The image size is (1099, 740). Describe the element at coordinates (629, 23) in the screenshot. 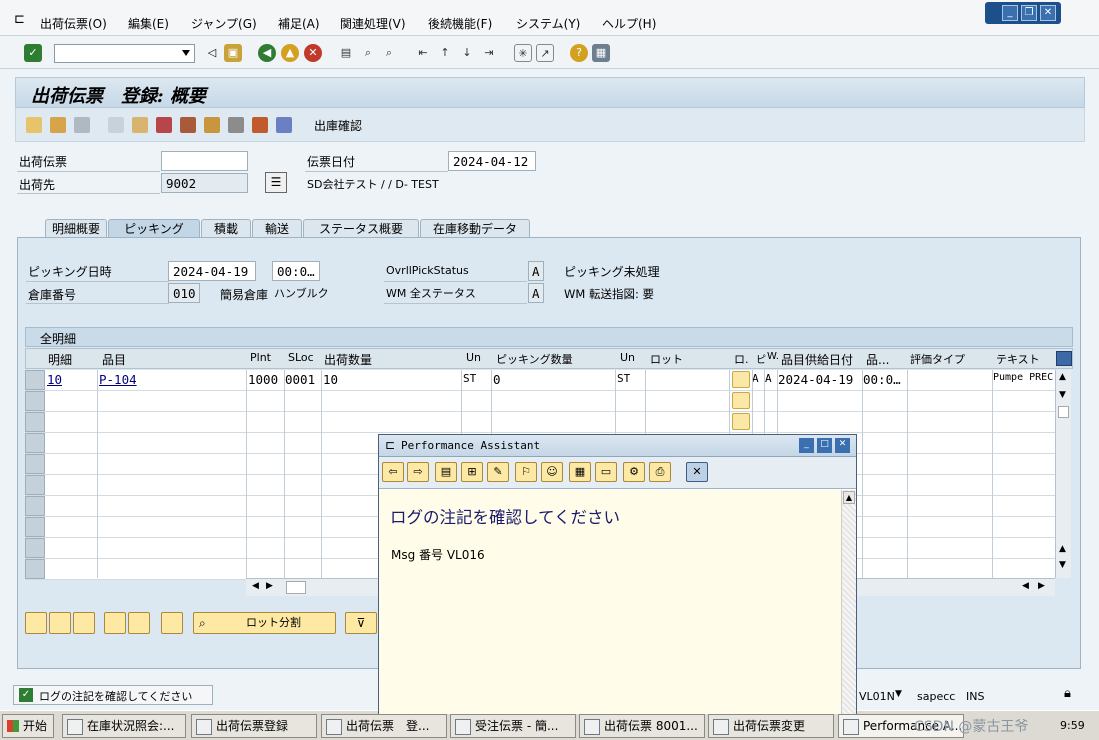

I see `menu-help: ヘルプ(H)` at that location.